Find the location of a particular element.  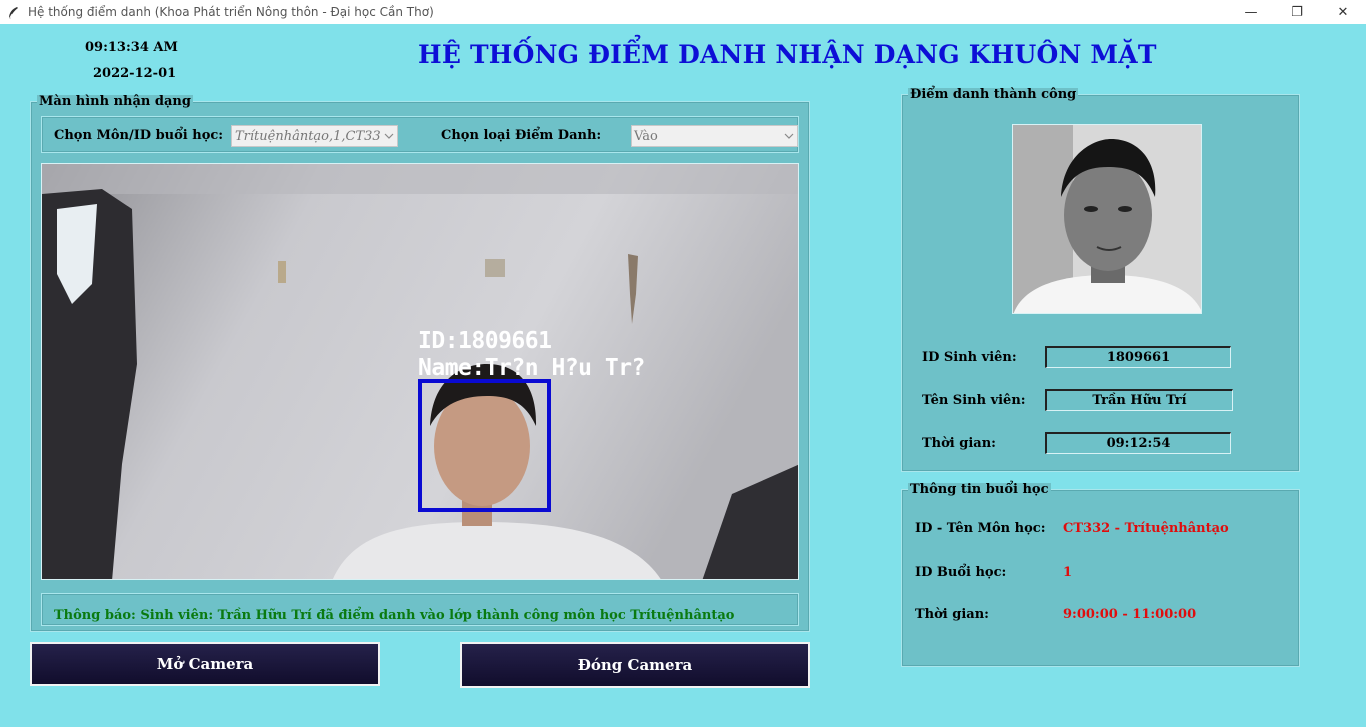

session-subject-value: CT332 - Trítuệnhântạo is located at coordinates (1146, 528).